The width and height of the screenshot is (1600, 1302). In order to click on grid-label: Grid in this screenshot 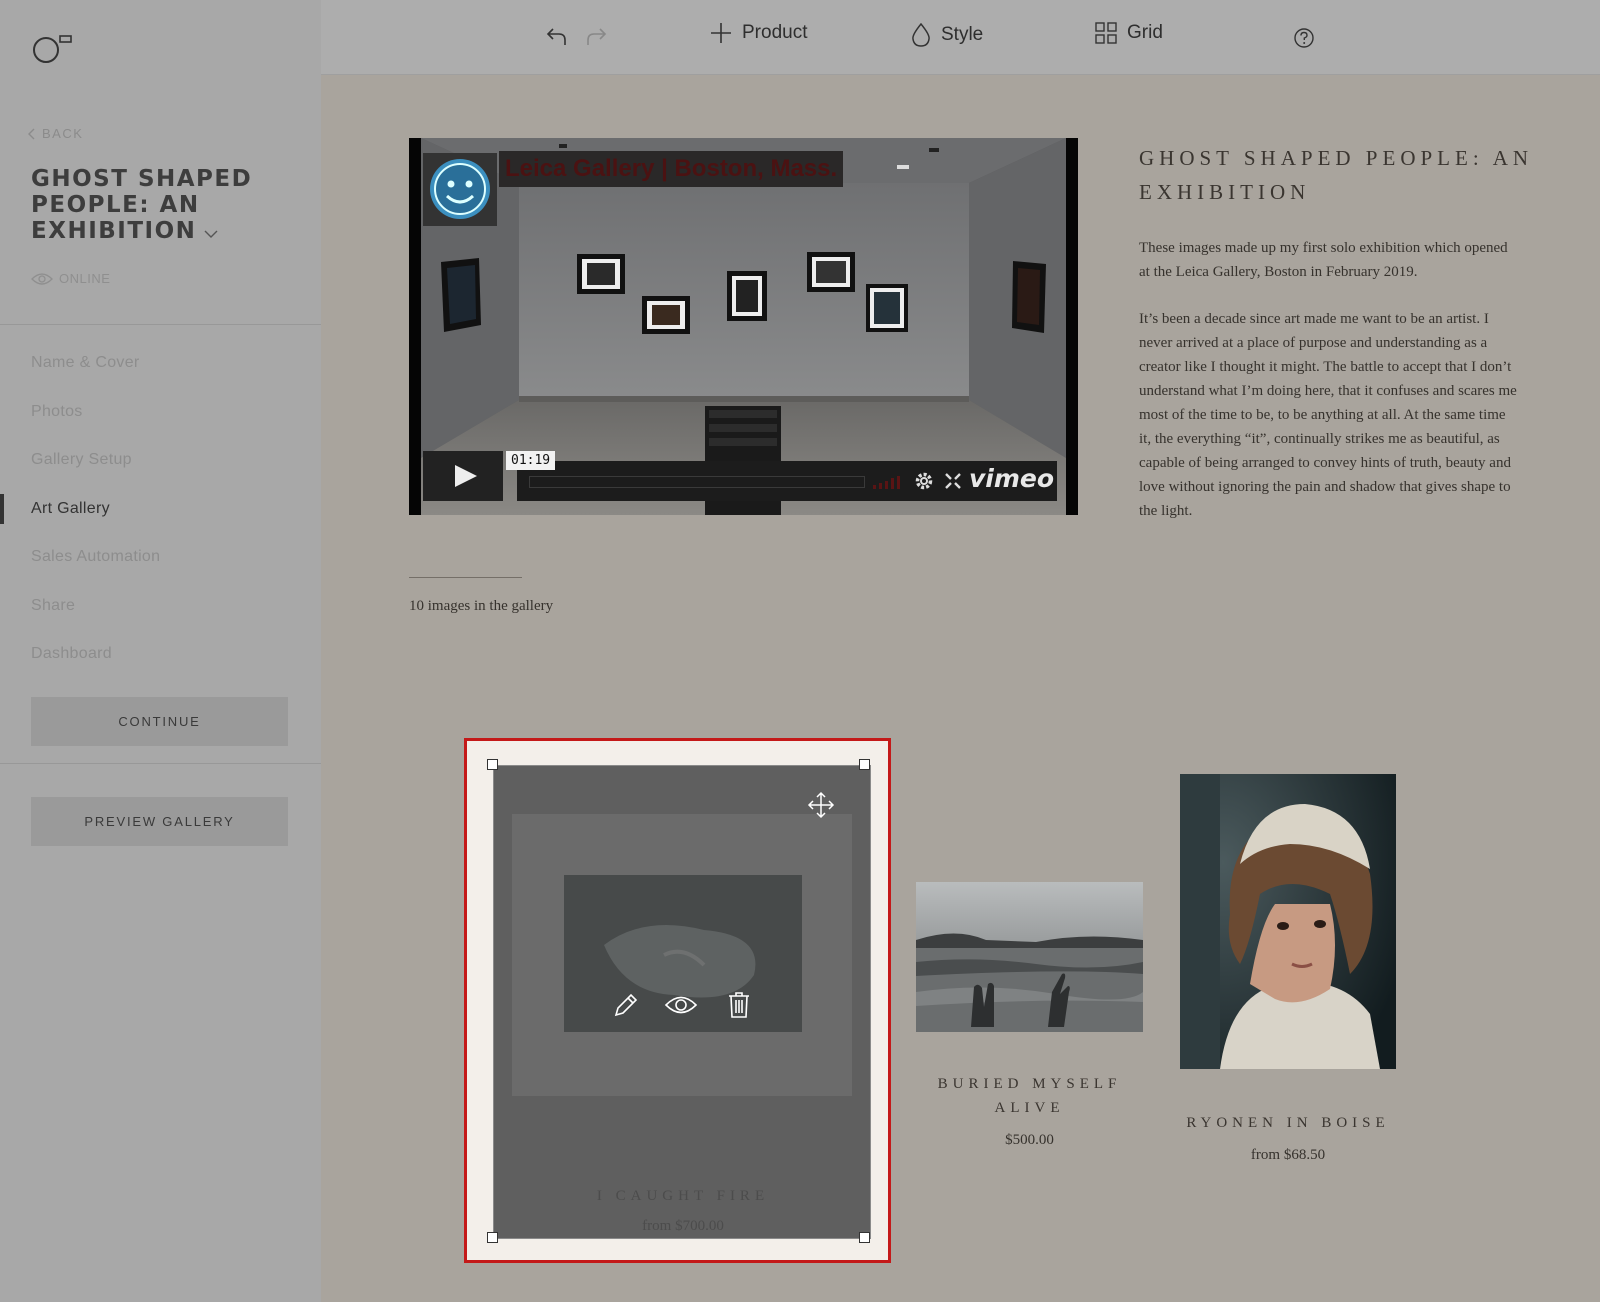, I will do `click(1145, 32)`.